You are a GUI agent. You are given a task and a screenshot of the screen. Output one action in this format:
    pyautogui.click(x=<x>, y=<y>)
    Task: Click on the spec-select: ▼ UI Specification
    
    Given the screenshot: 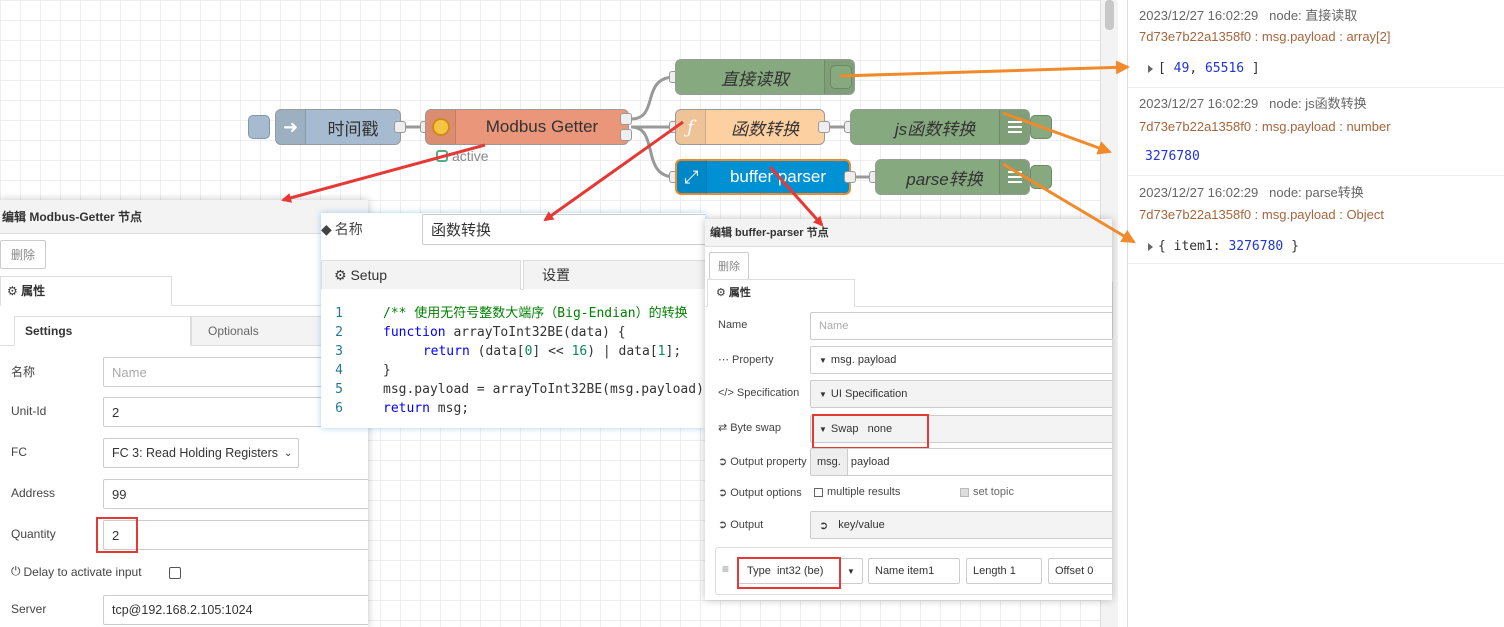 What is the action you would take?
    pyautogui.click(x=961, y=394)
    